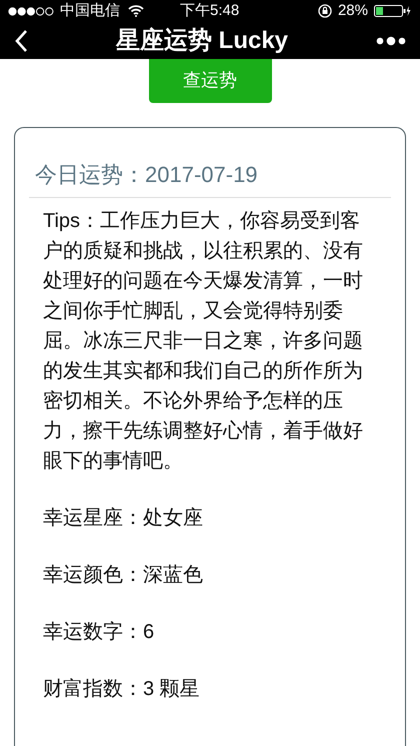  What do you see at coordinates (21, 40) in the screenshot?
I see `back-icon` at bounding box center [21, 40].